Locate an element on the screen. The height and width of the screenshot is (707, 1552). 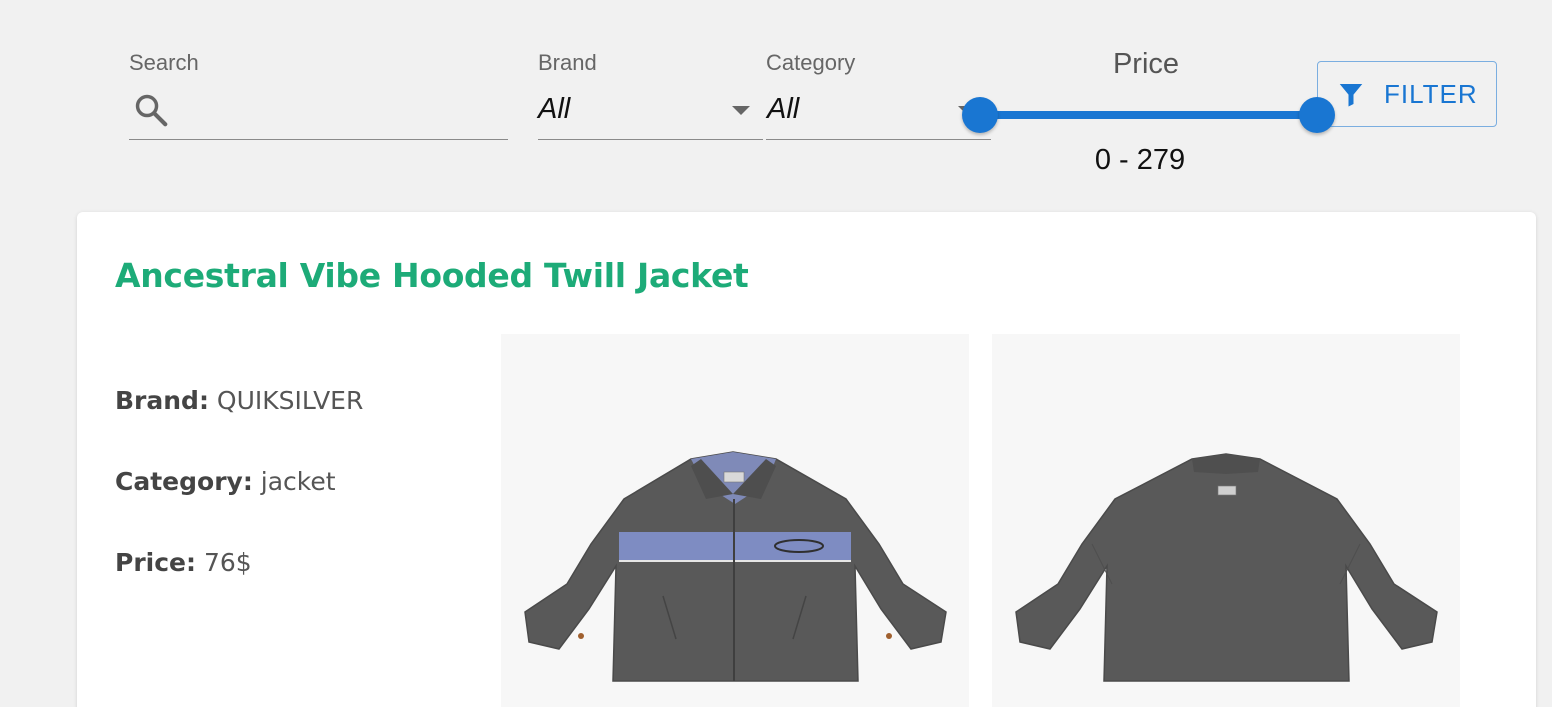
brand-label: Brand is located at coordinates (567, 62).